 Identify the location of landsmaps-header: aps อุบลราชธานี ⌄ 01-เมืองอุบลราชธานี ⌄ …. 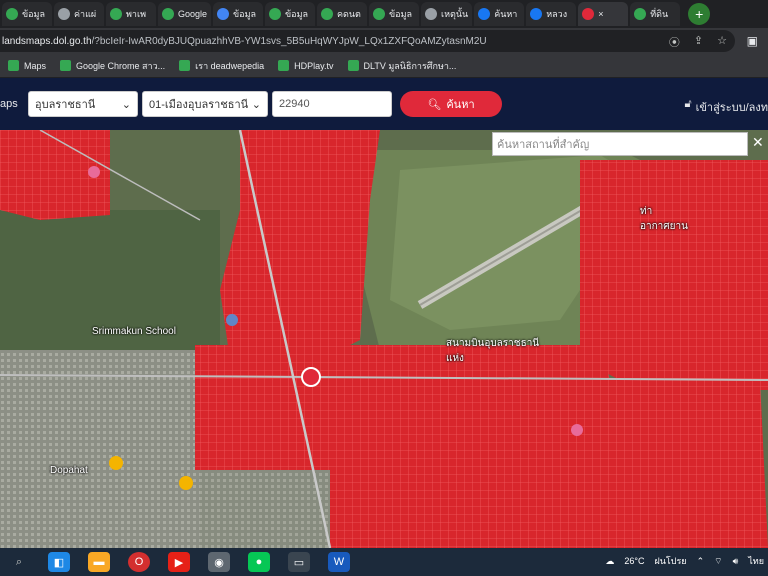
(384, 104).